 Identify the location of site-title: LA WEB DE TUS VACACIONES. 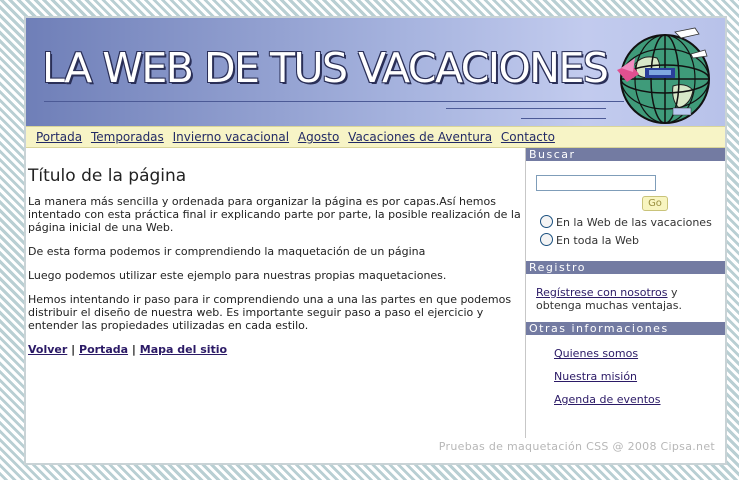
(325, 68).